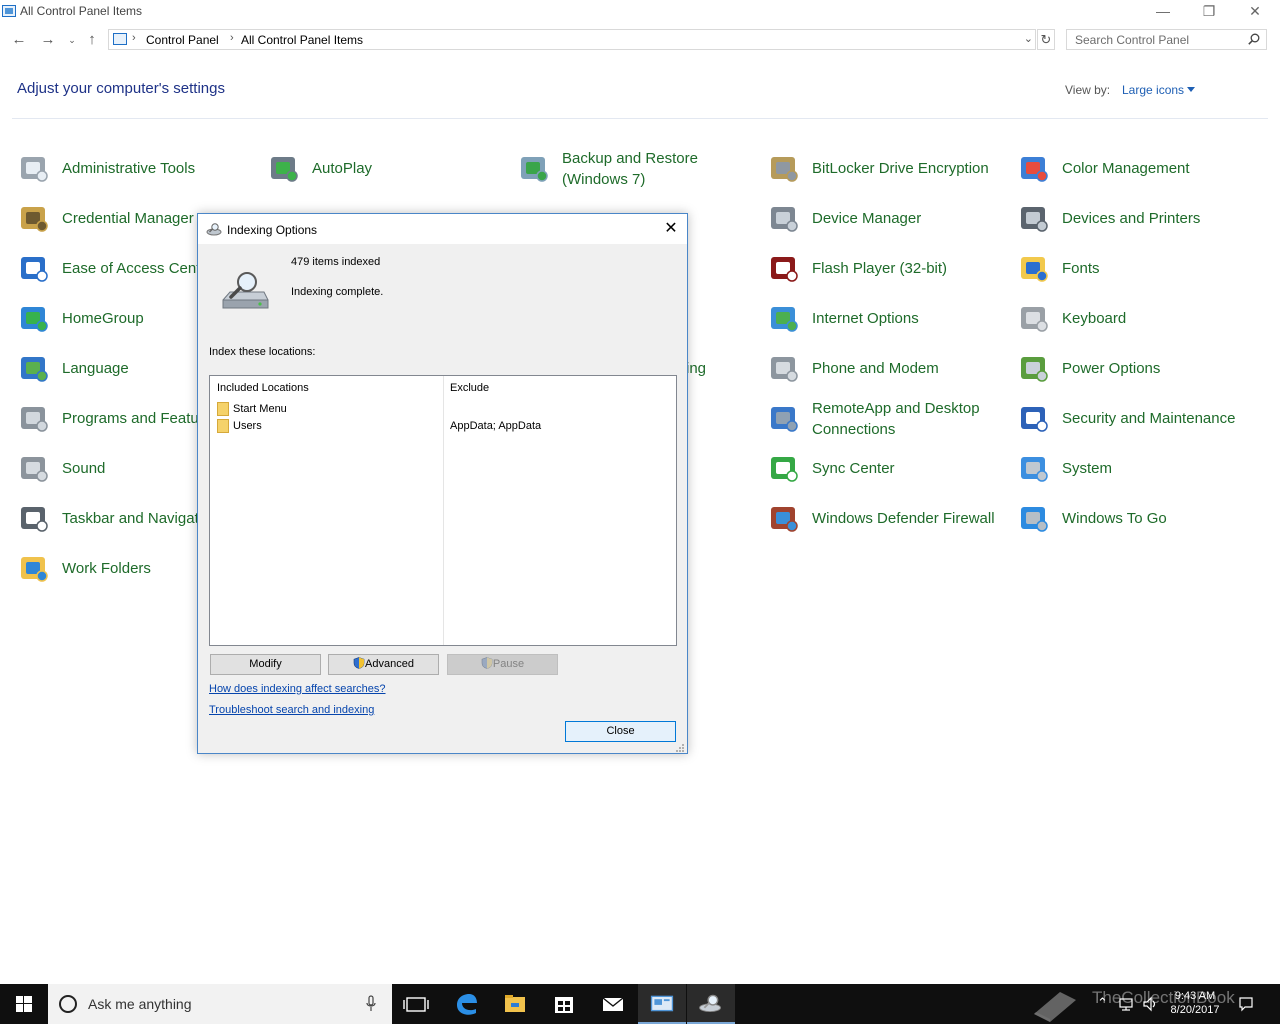 The image size is (1280, 1024). I want to click on clock-date: 8/20/2017, so click(1195, 1010).